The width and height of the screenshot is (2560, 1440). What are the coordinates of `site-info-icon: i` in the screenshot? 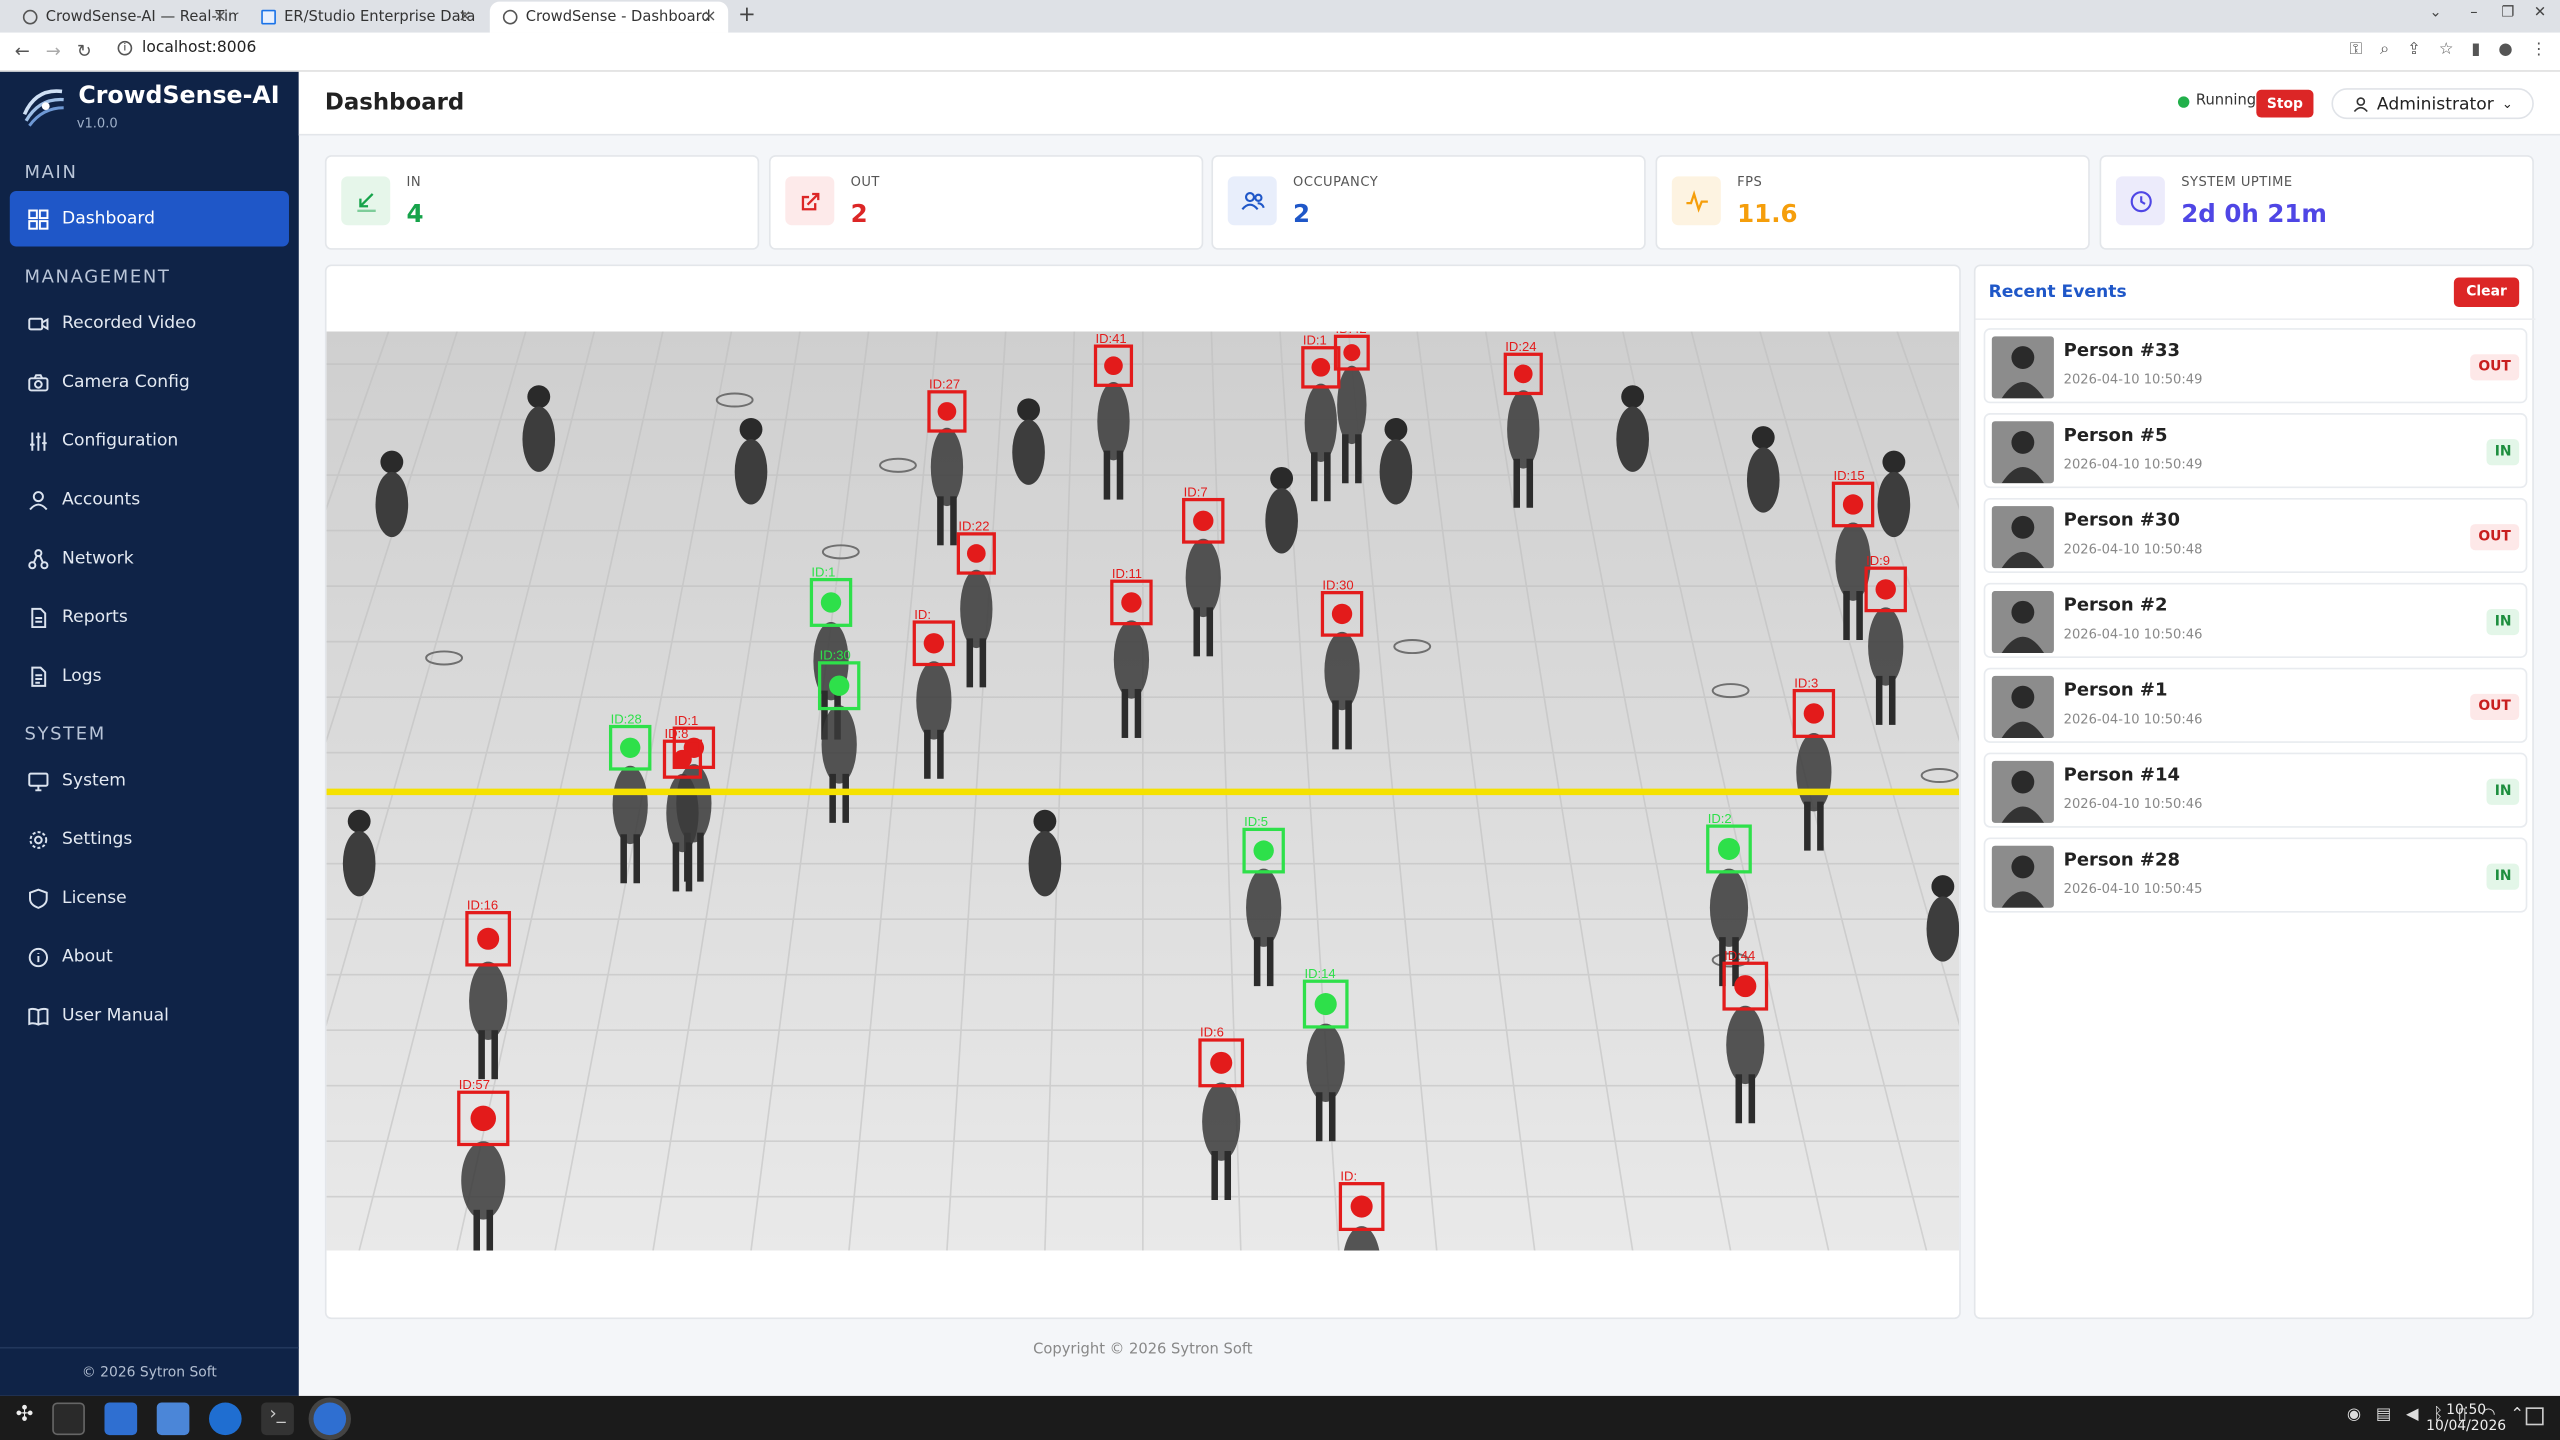 It's located at (125, 48).